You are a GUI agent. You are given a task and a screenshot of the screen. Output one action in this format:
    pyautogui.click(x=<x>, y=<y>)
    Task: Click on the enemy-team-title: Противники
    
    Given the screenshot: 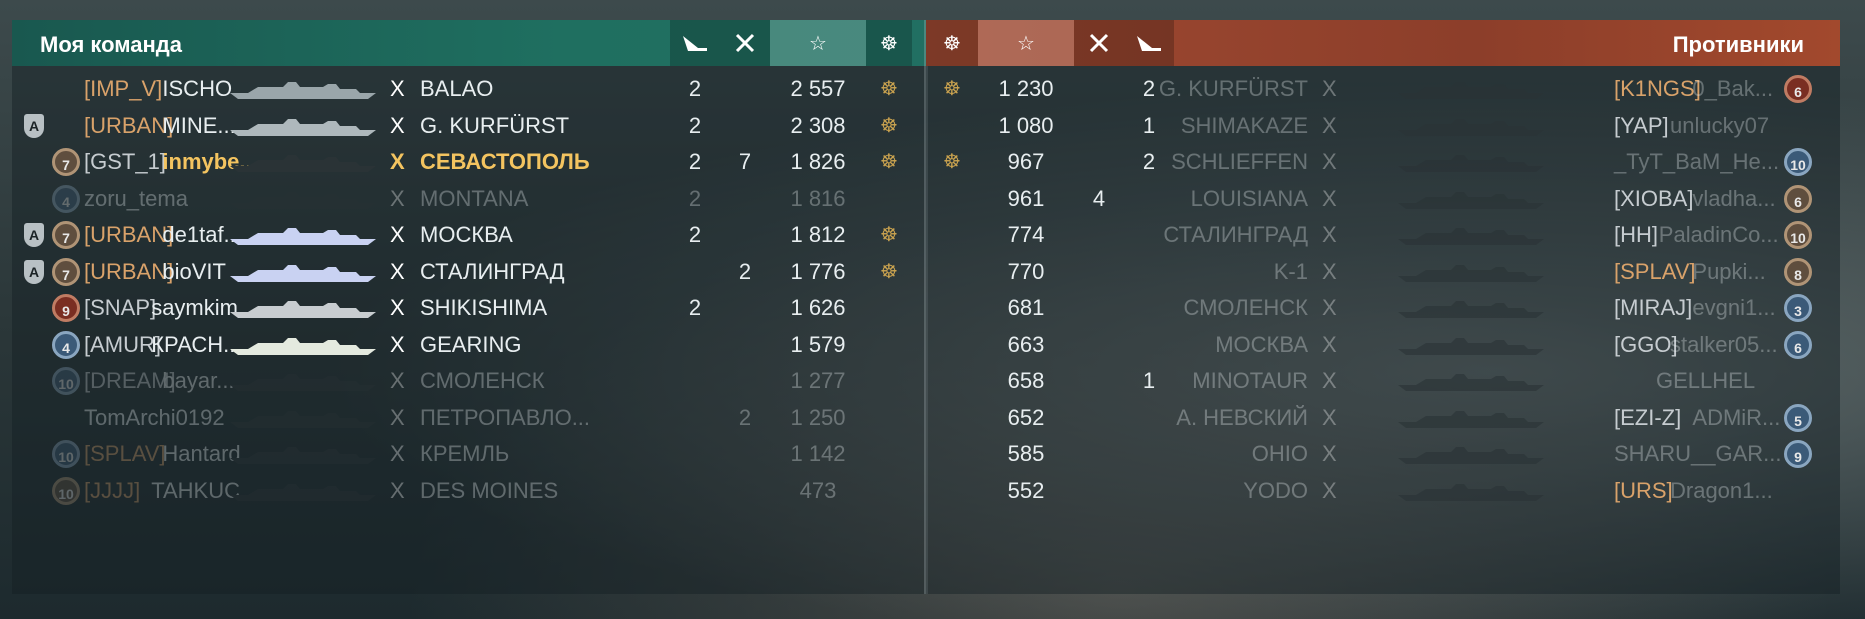 What is the action you would take?
    pyautogui.click(x=1738, y=44)
    